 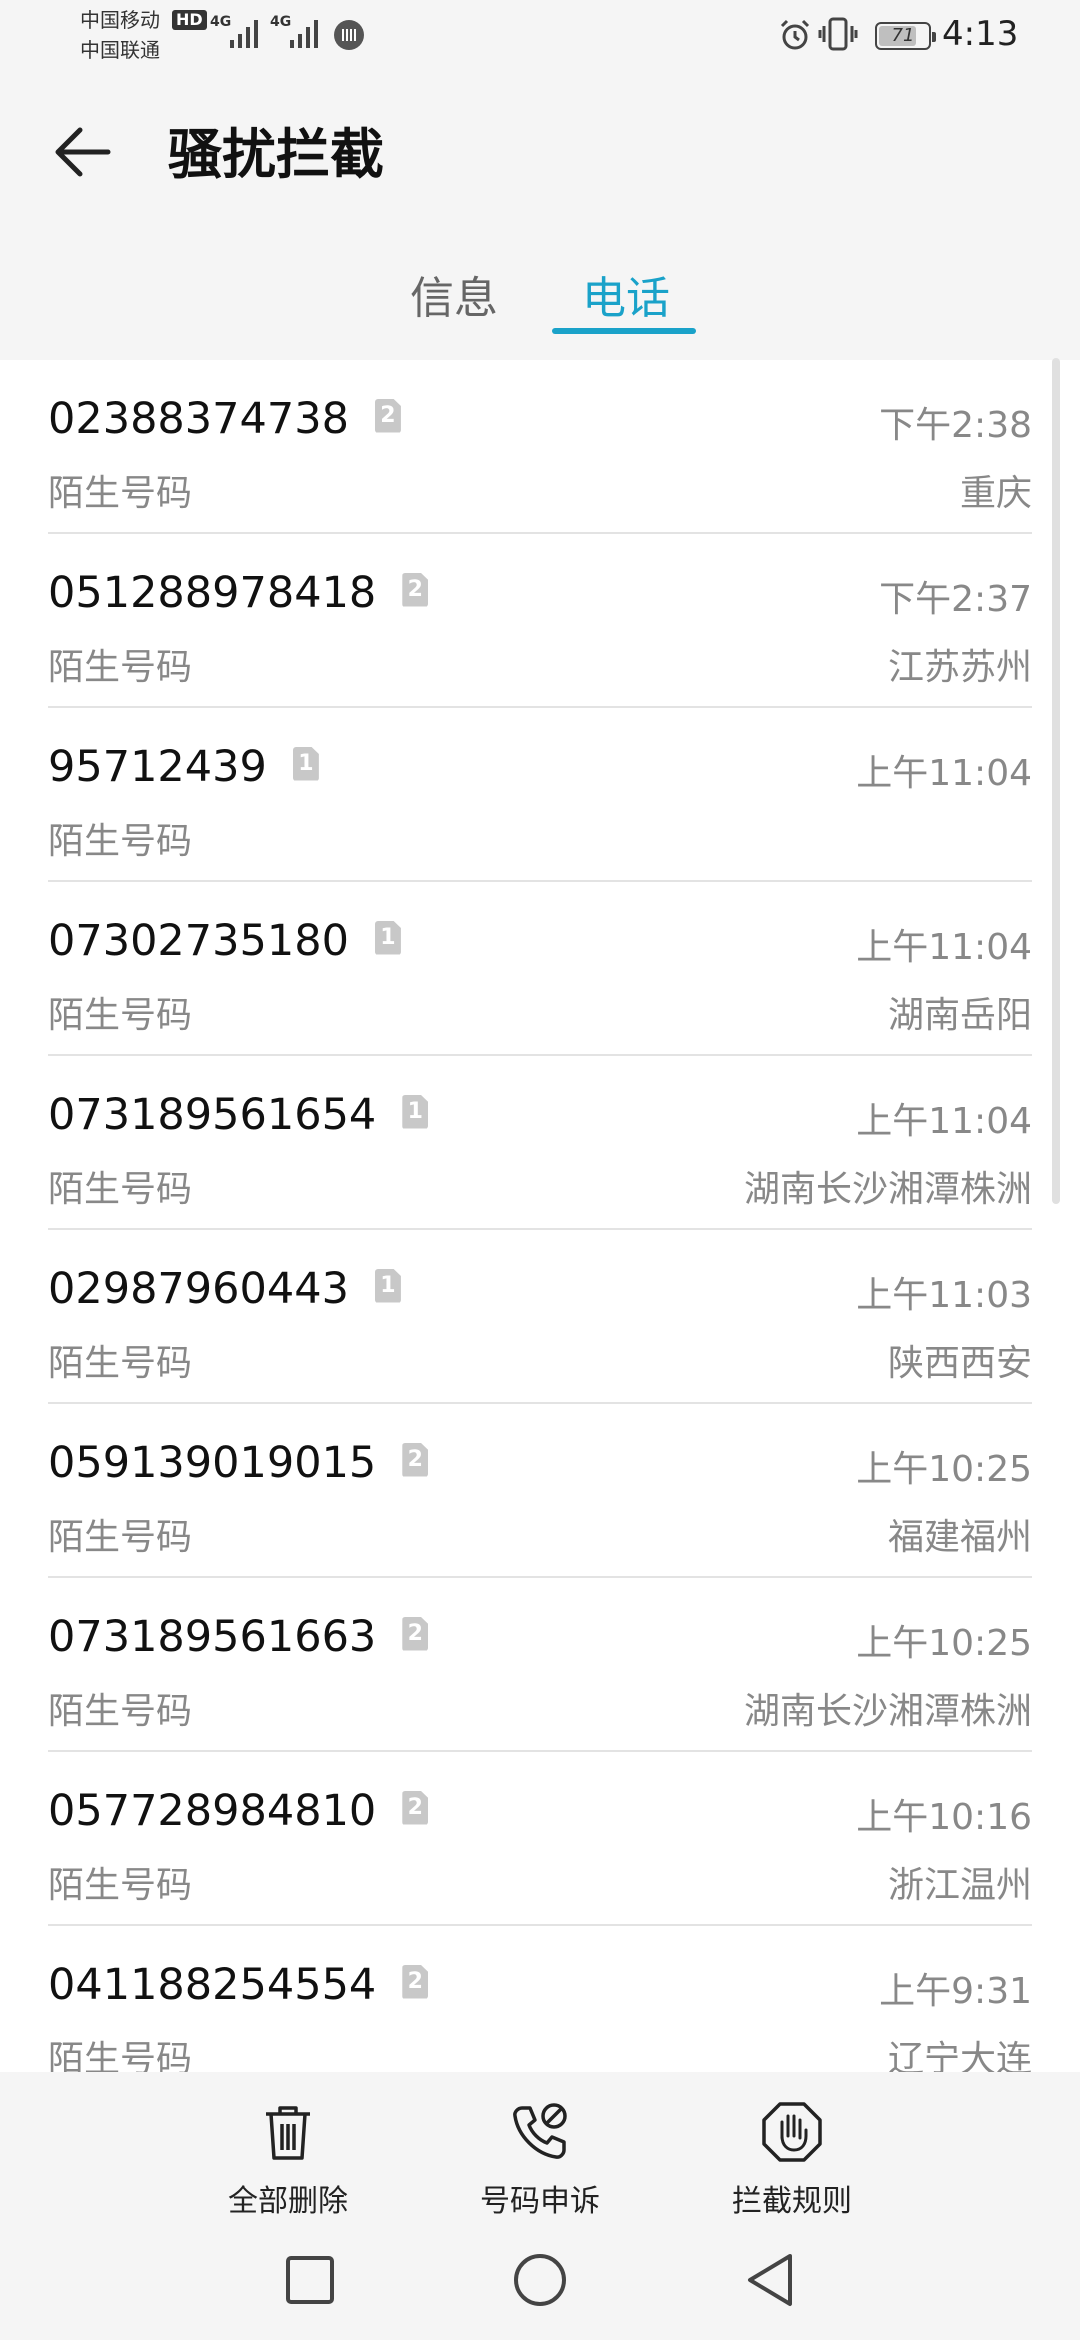 I want to click on call-location: 江苏苏州, so click(x=959, y=667).